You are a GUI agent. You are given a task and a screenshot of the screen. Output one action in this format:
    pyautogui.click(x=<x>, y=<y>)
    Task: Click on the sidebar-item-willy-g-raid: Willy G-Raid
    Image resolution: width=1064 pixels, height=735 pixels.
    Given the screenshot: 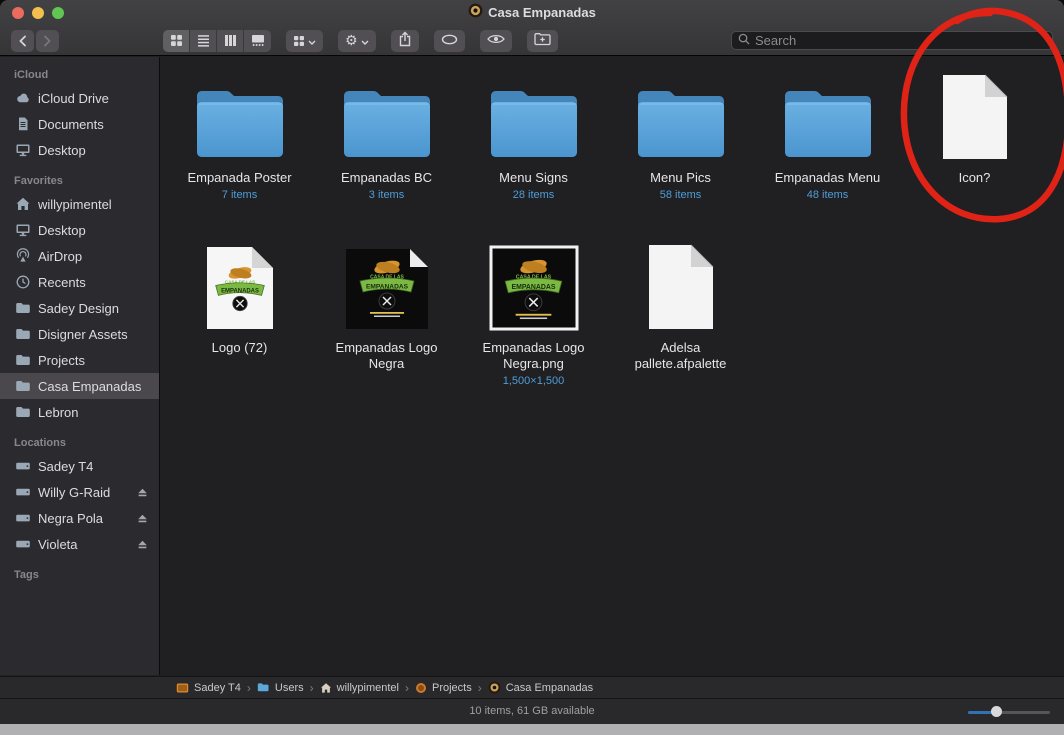 What is the action you would take?
    pyautogui.click(x=79, y=492)
    